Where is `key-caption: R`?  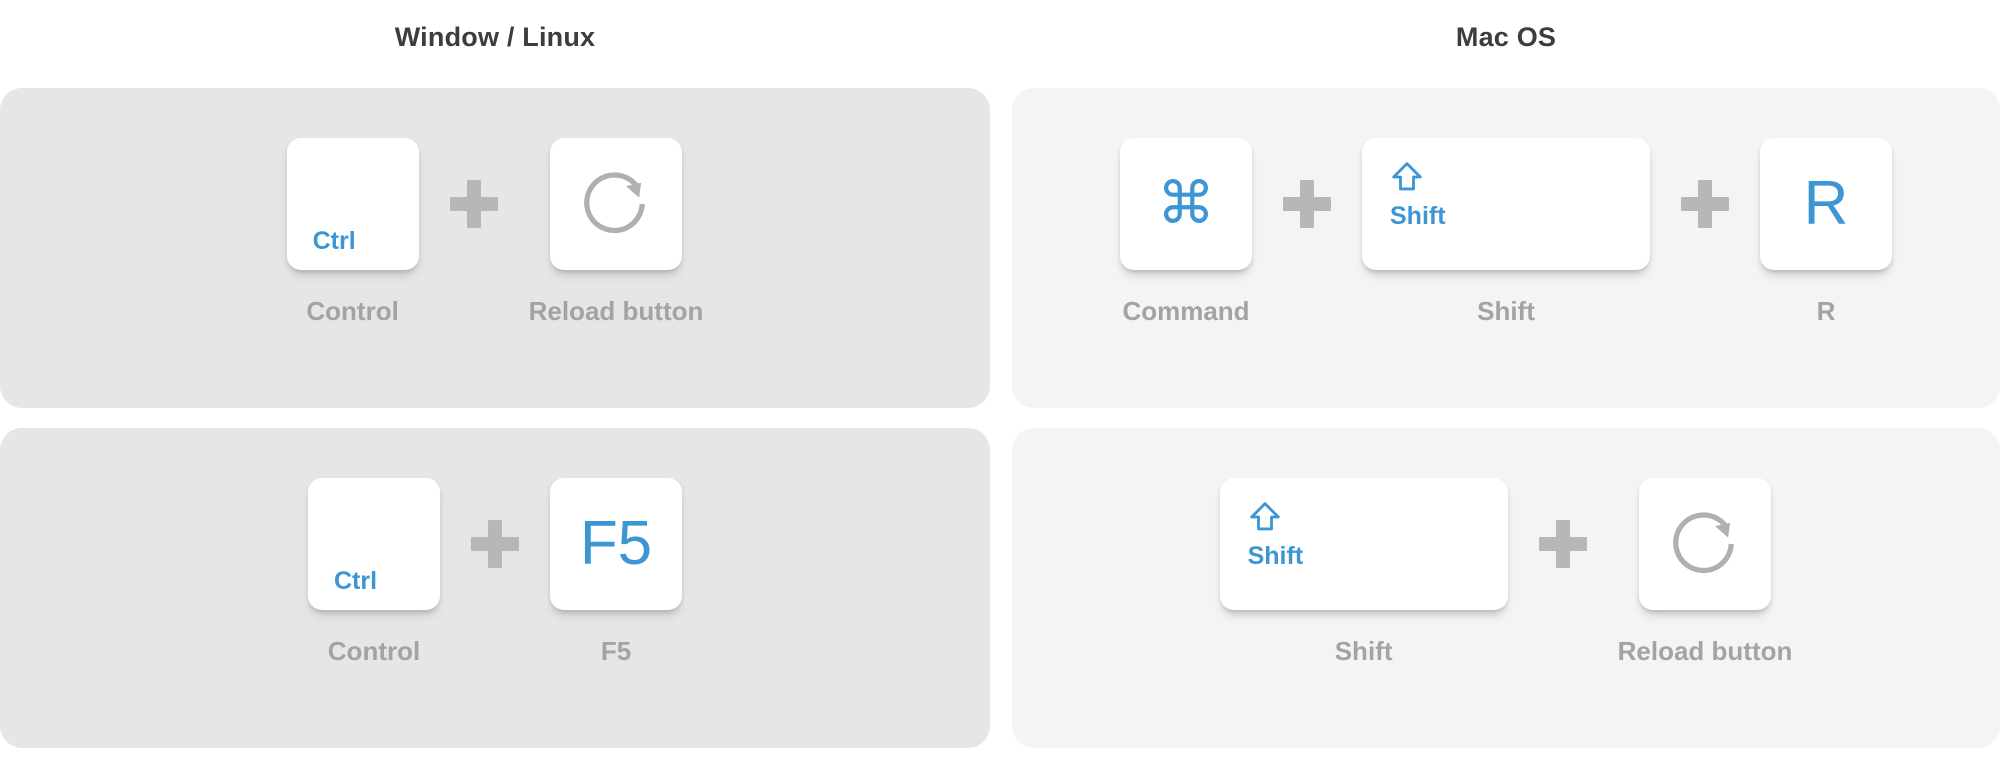
key-caption: R is located at coordinates (1826, 311).